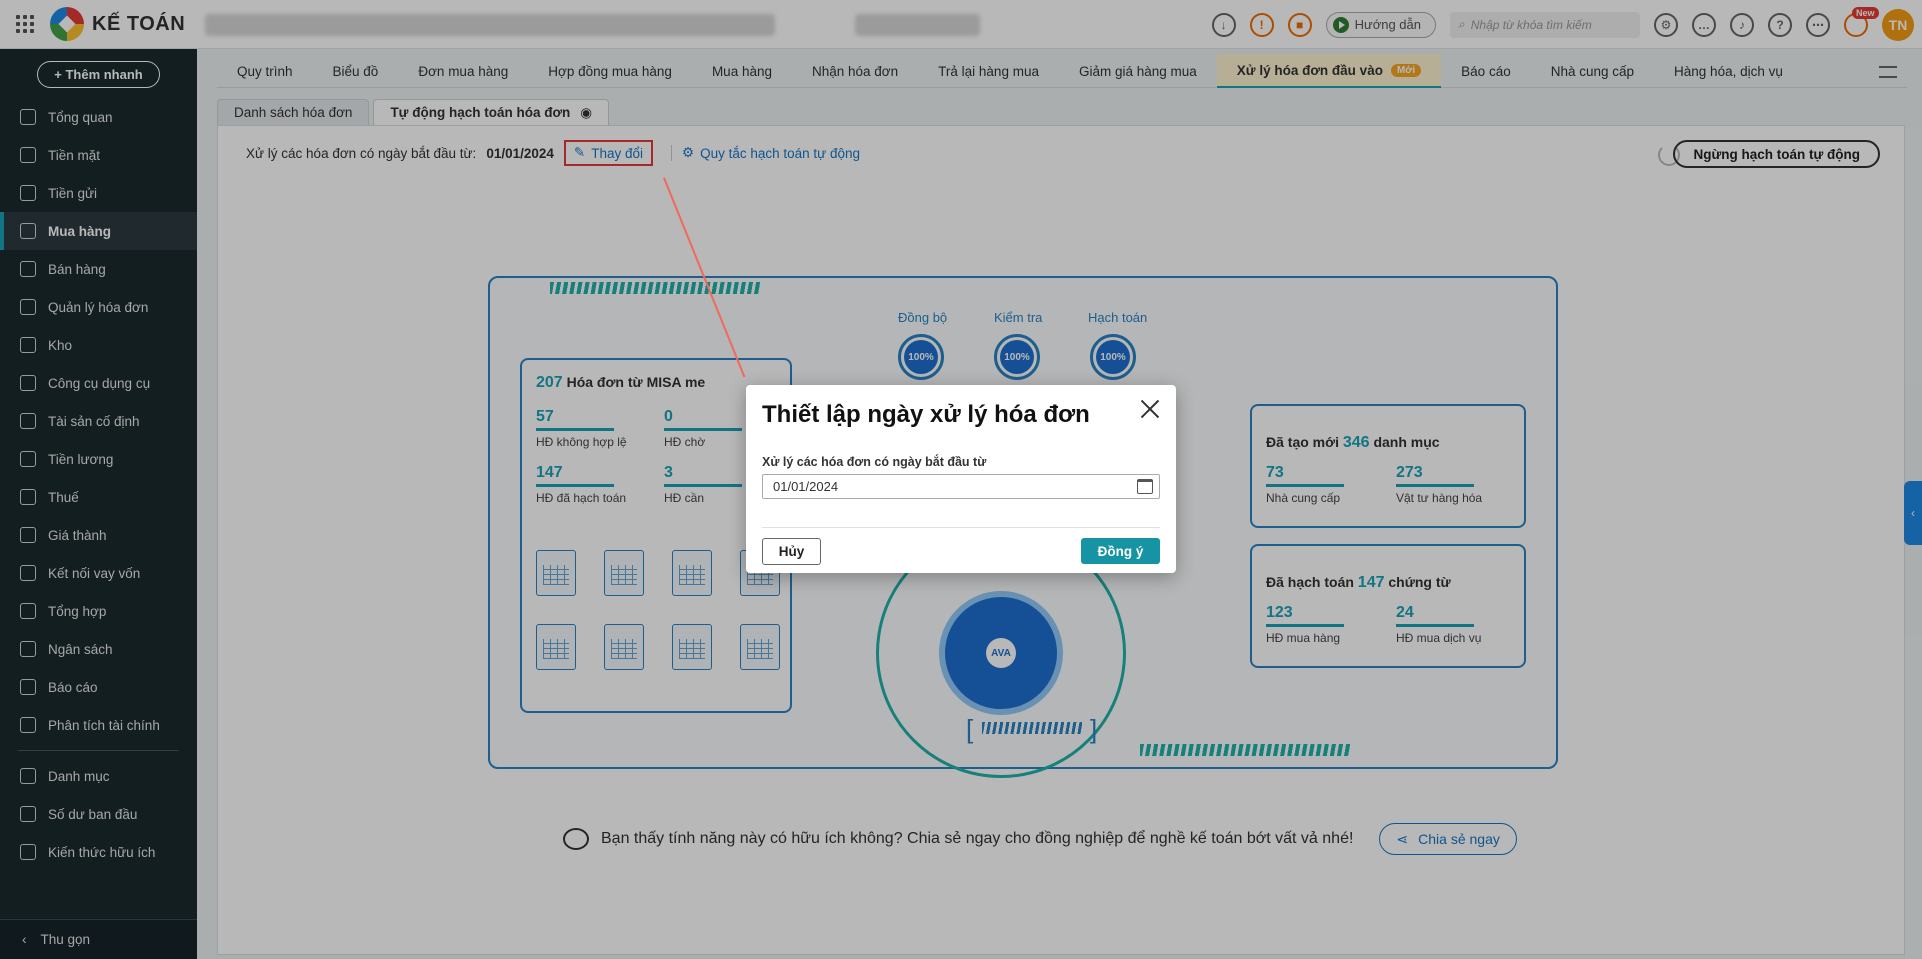  What do you see at coordinates (926, 414) in the screenshot?
I see `dialog-title: Thiết lập ngày xử lý hóa đơn` at bounding box center [926, 414].